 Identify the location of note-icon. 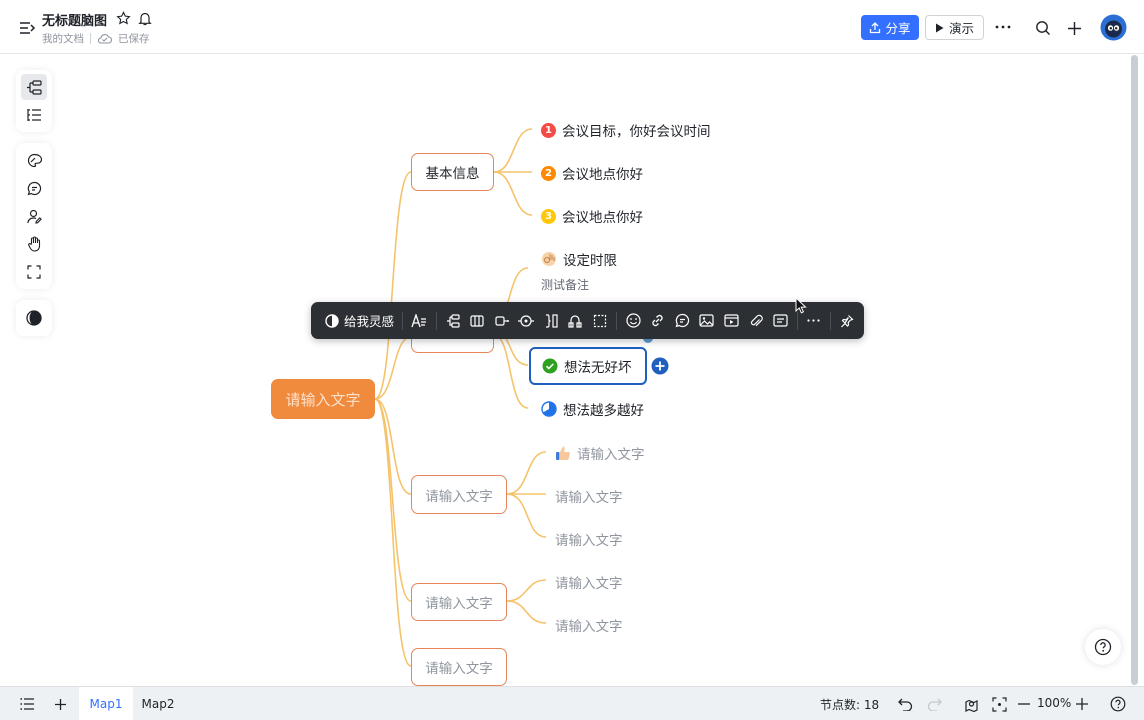
(780, 321).